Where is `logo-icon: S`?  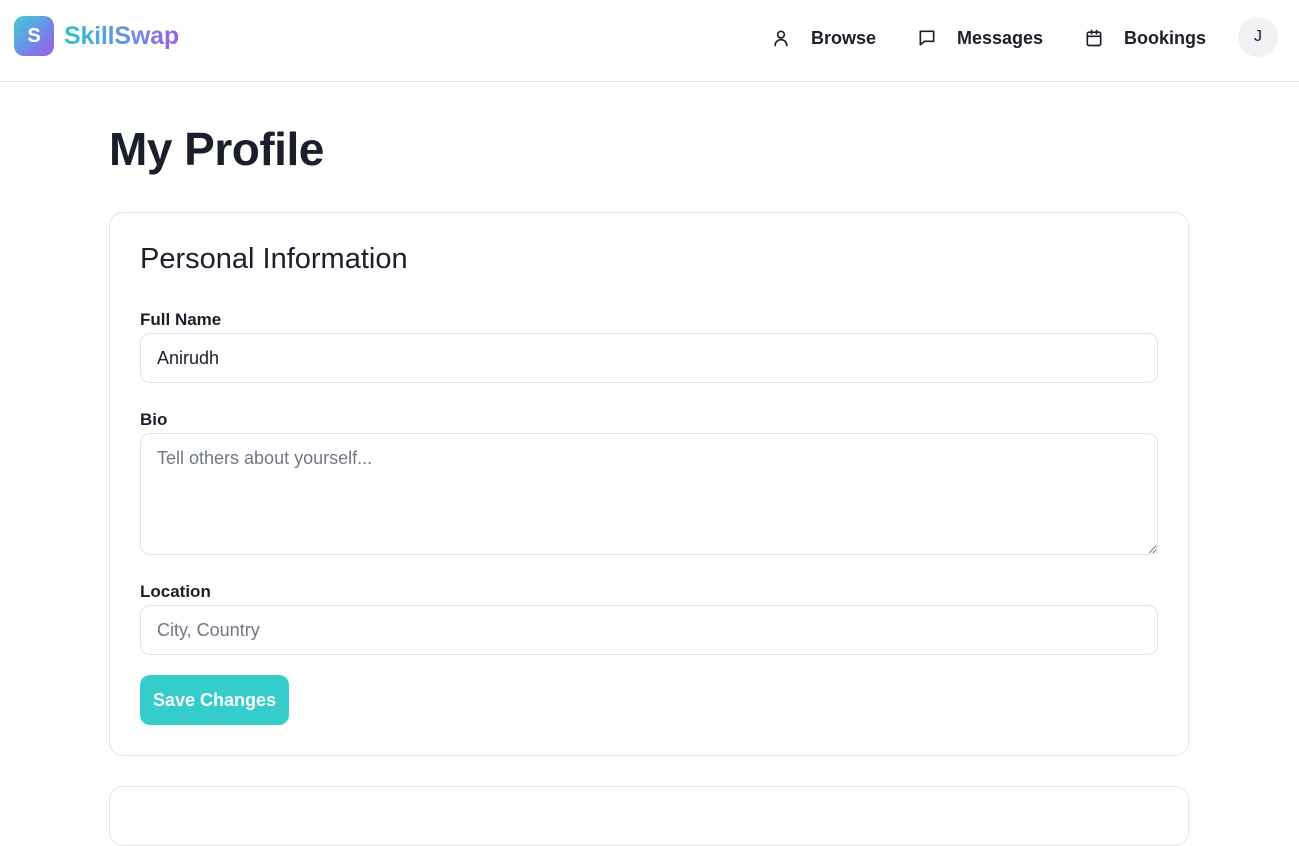 logo-icon: S is located at coordinates (34, 36).